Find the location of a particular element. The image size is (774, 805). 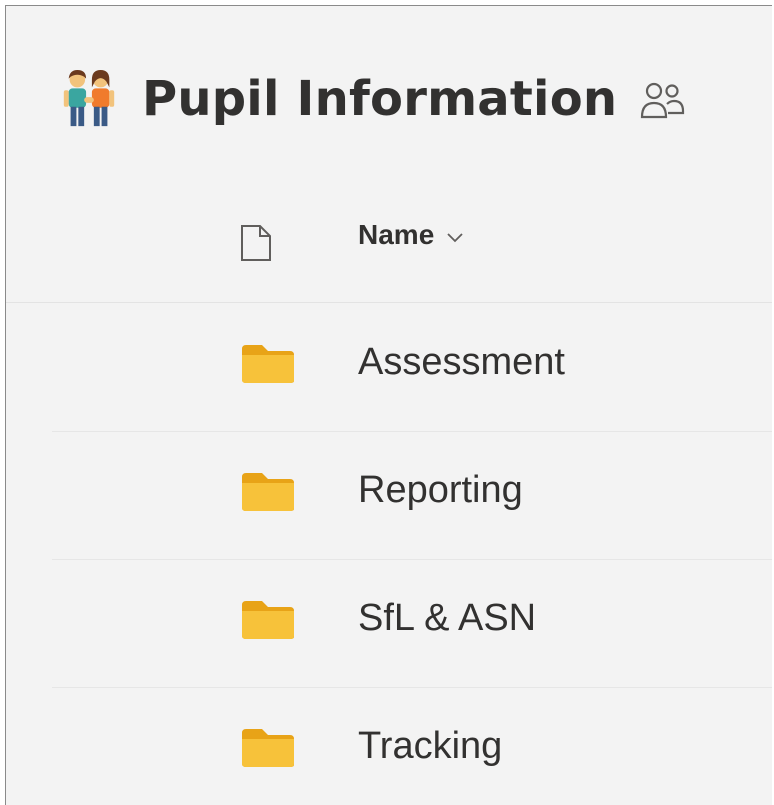

library-title: Pupil Information is located at coordinates (380, 99).